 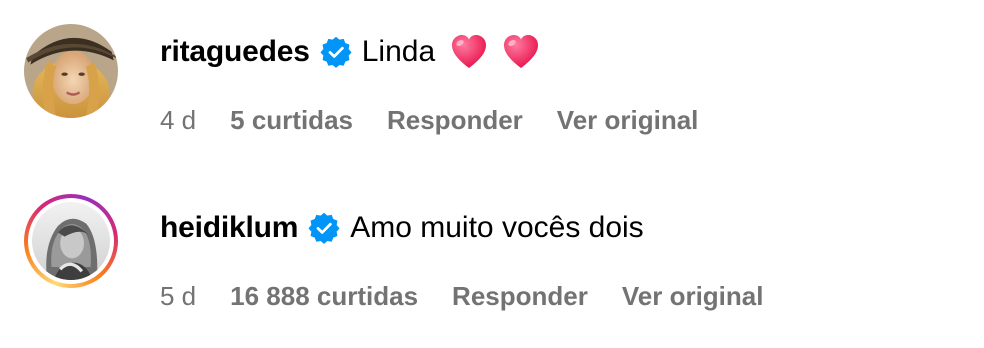 What do you see at coordinates (497, 227) in the screenshot?
I see `comment-text: Amo muito vocês dois` at bounding box center [497, 227].